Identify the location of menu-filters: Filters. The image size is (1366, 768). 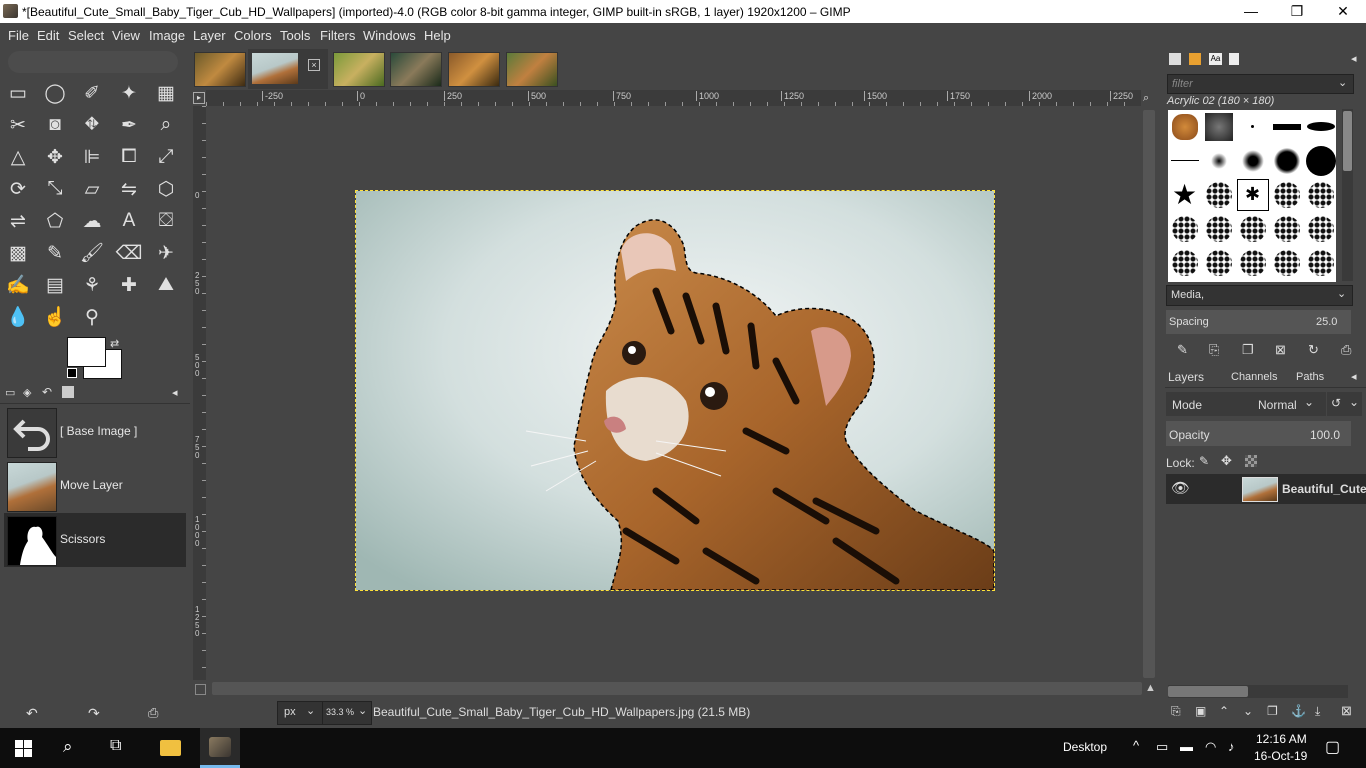
(337, 35).